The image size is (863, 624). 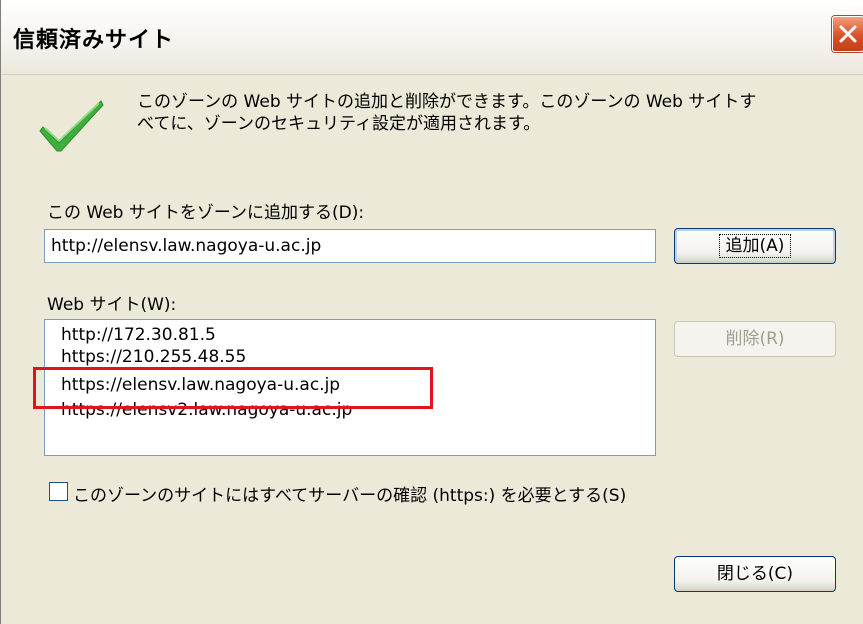 I want to click on title-bar: 信頼済みサイト, so click(x=432, y=37).